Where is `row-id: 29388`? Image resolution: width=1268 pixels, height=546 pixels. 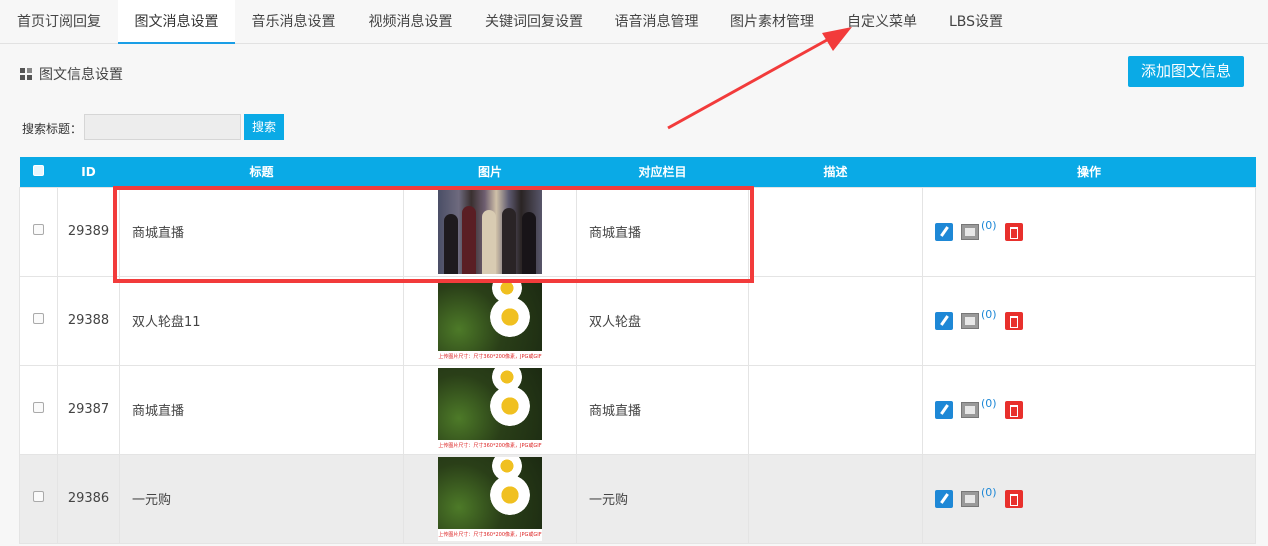 row-id: 29388 is located at coordinates (88, 320).